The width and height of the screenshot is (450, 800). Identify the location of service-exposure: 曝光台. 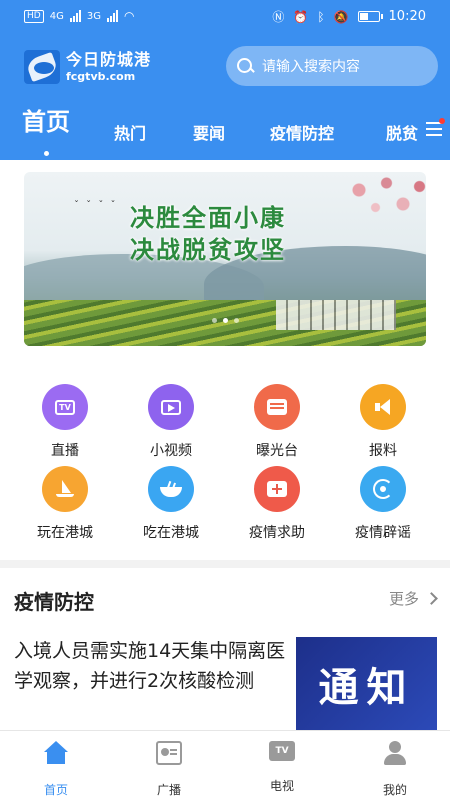
(277, 422).